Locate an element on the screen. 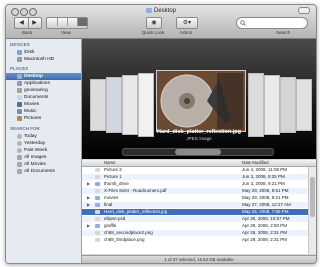  file-date: May 29, 2008, 9:21 PM is located at coordinates (265, 197).